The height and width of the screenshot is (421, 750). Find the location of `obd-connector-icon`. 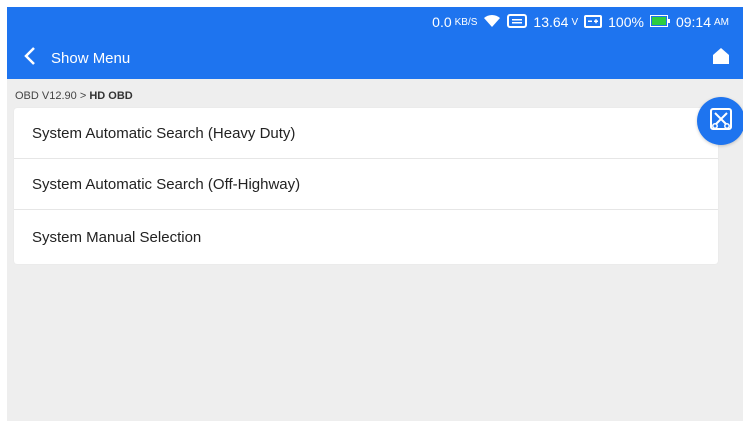

obd-connector-icon is located at coordinates (517, 22).